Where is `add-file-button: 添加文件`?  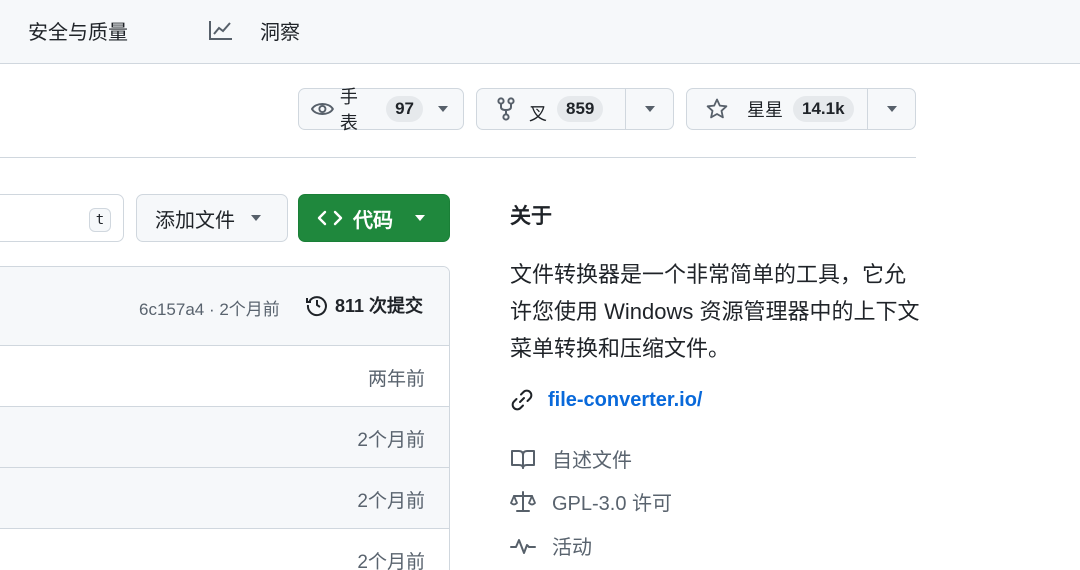
add-file-button: 添加文件 is located at coordinates (212, 218).